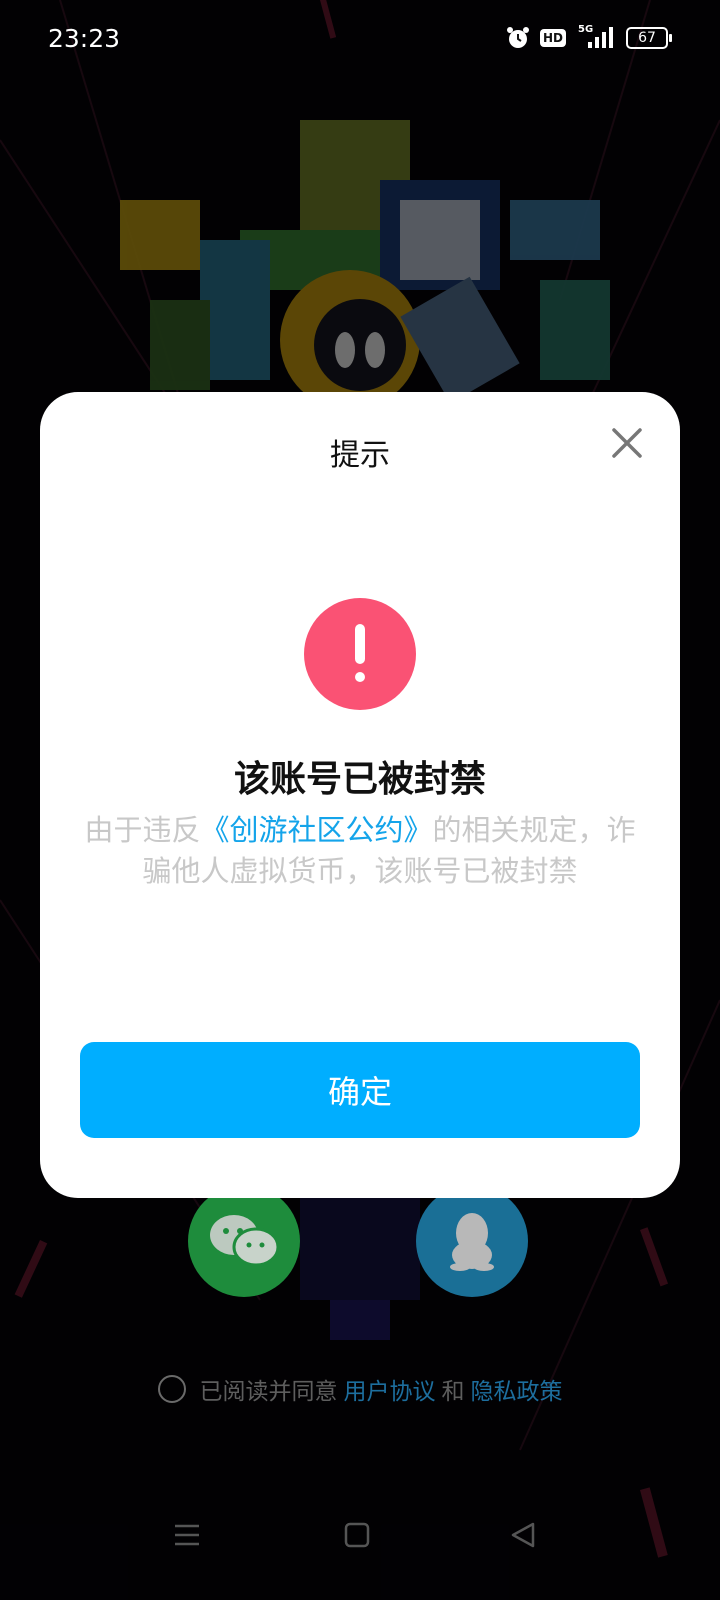 The image size is (720, 1600). I want to click on battery-level: 67, so click(647, 38).